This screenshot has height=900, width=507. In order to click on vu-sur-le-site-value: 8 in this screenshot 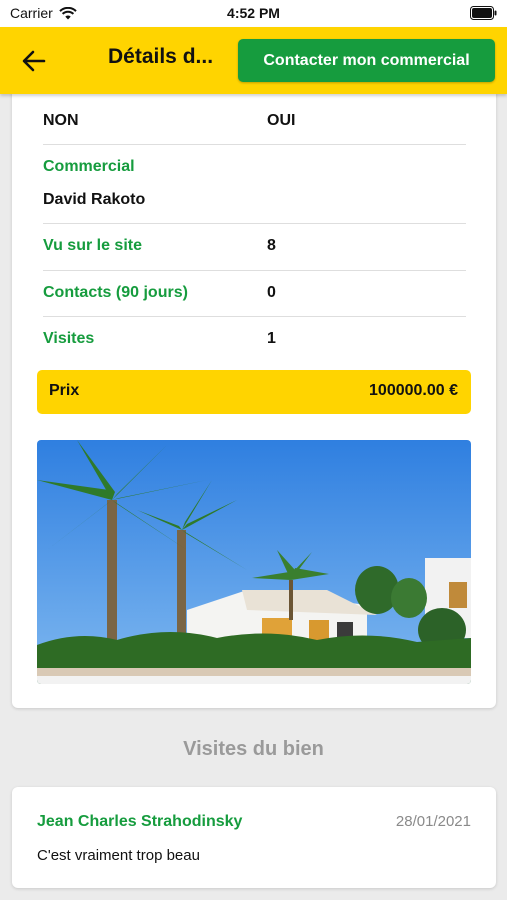, I will do `click(271, 245)`.